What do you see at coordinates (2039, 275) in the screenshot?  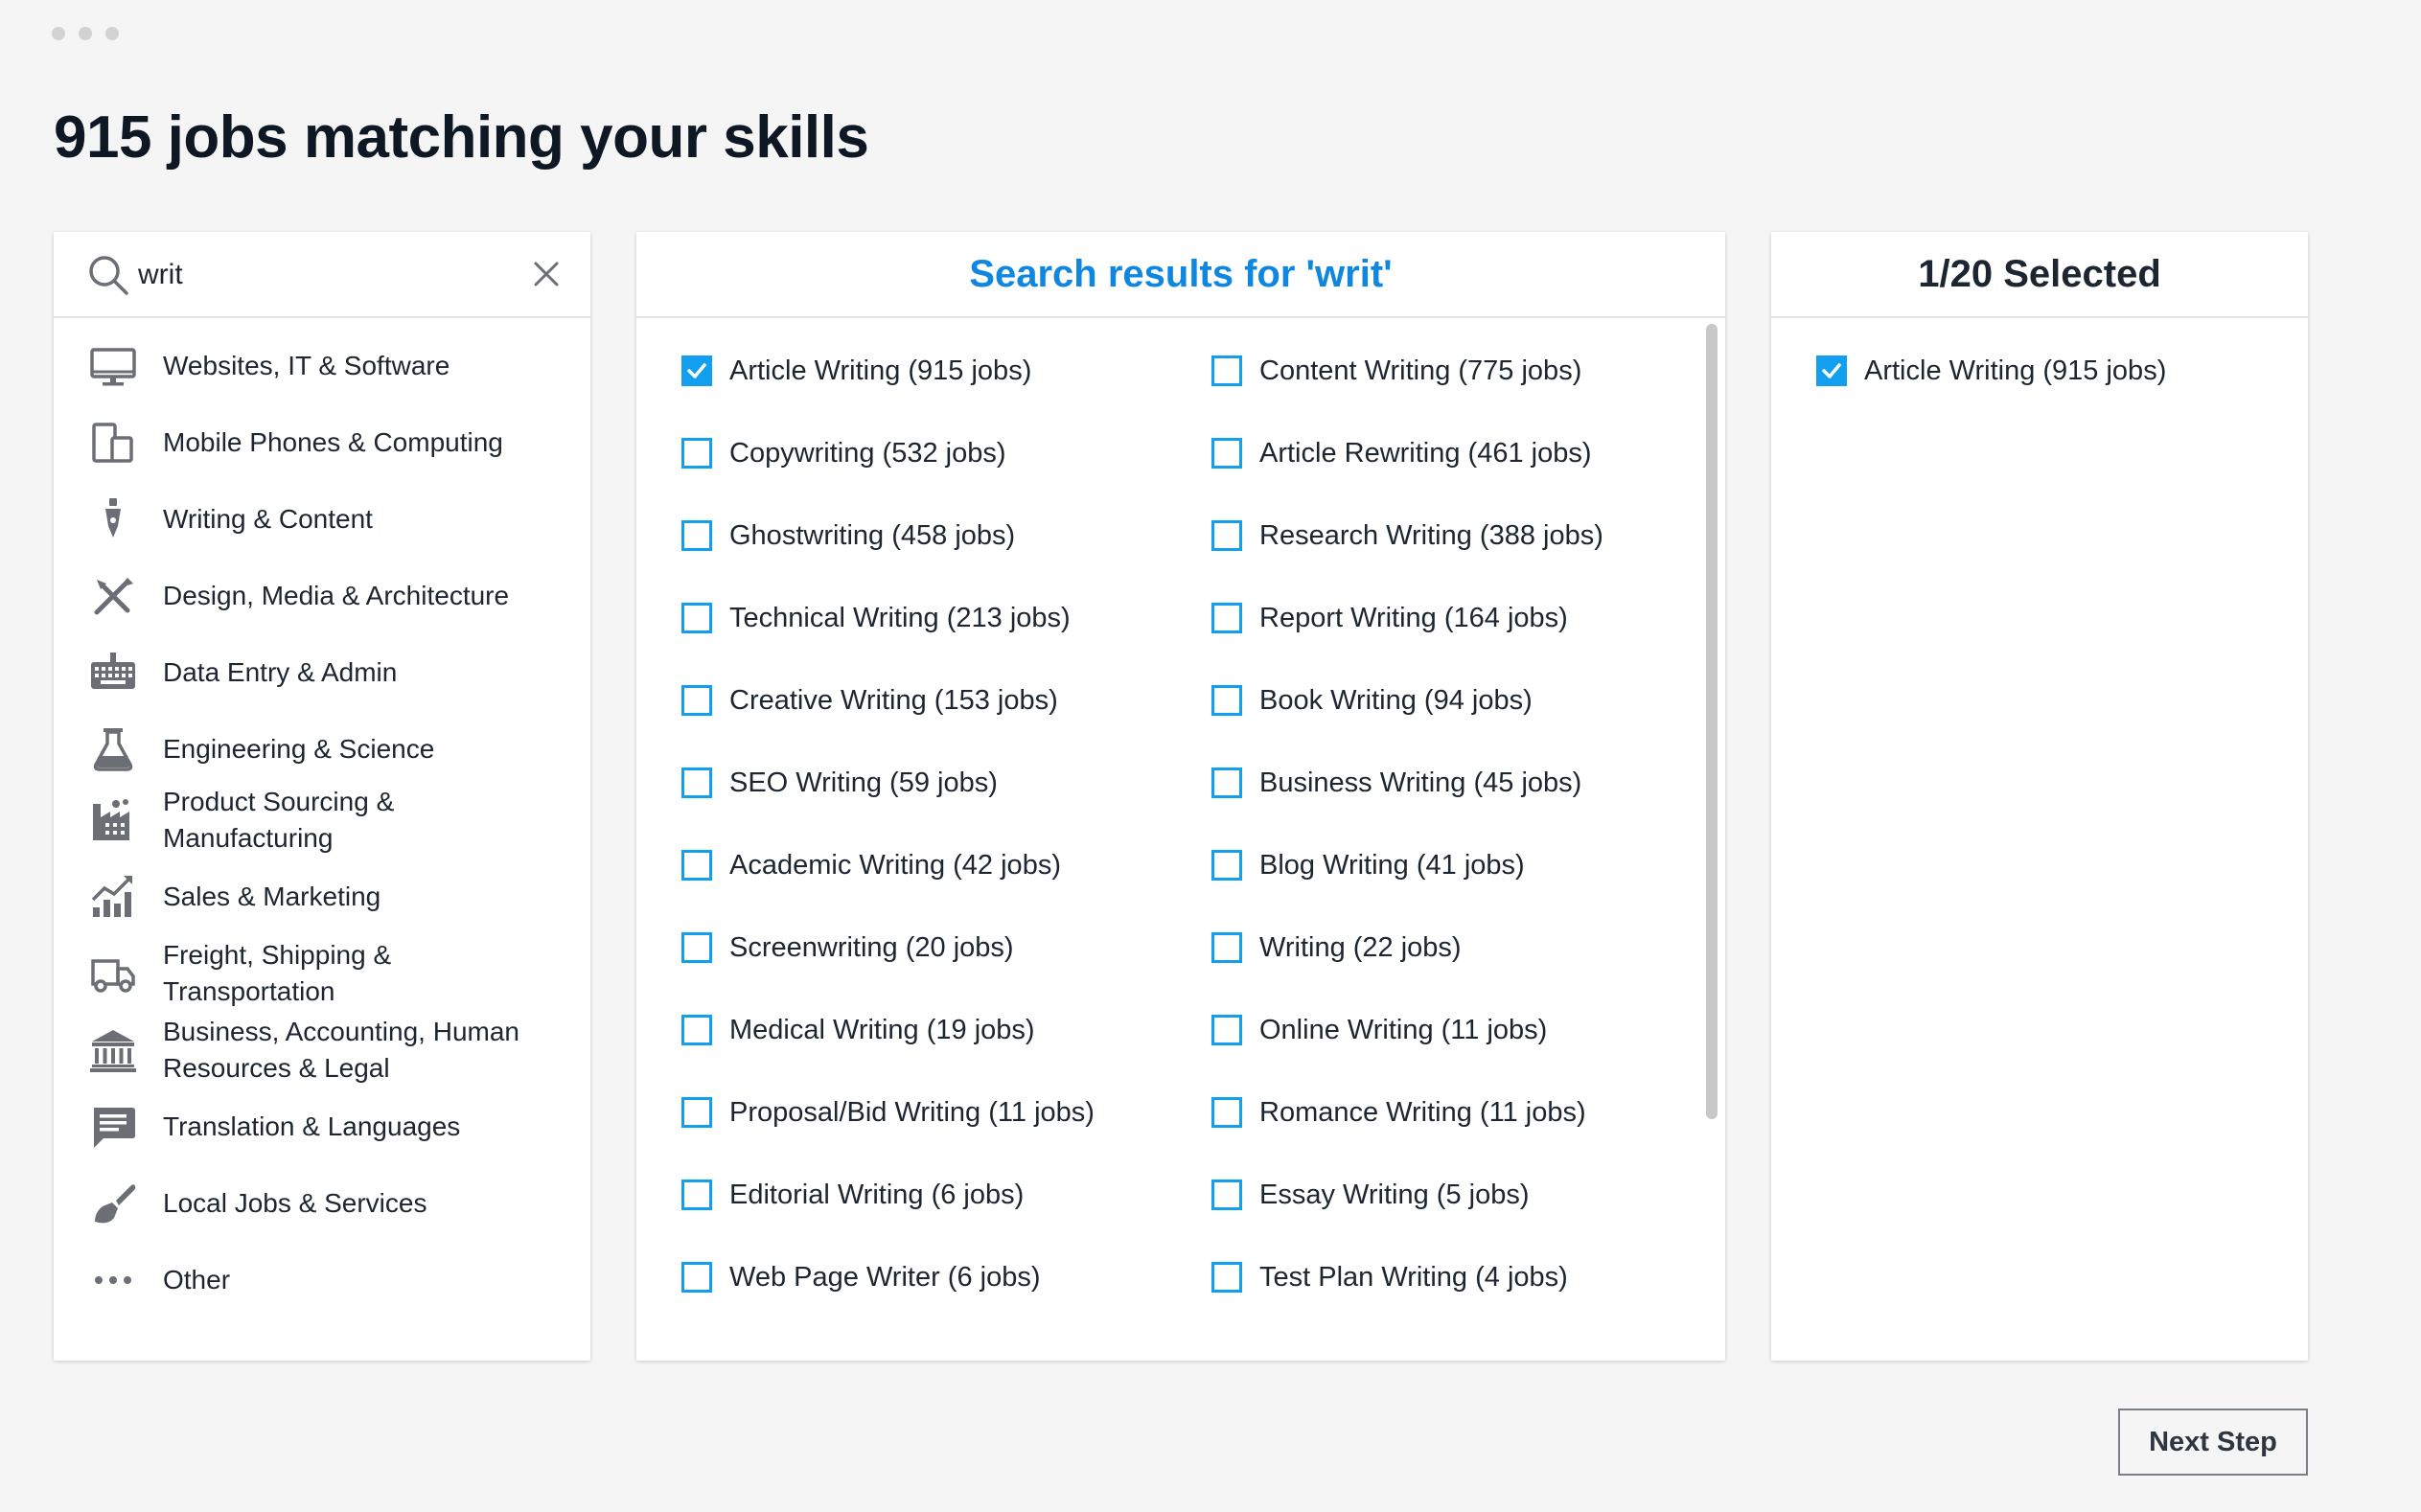 I see `selected-header: 1/20 Selected` at bounding box center [2039, 275].